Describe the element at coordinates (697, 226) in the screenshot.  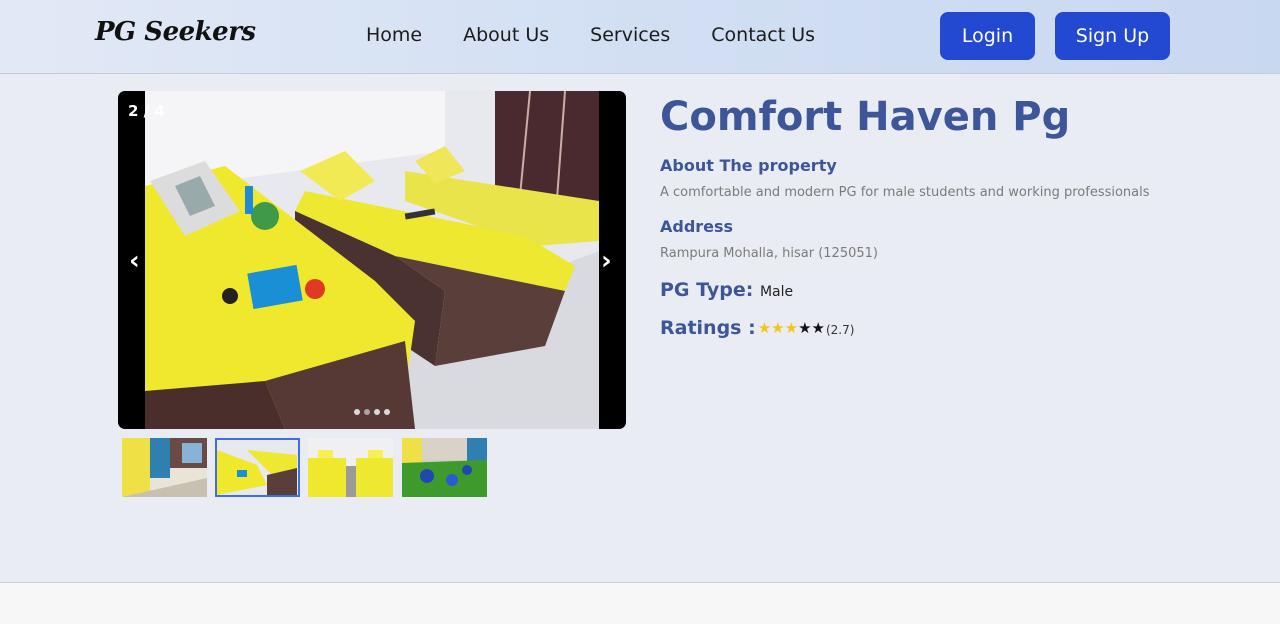
I see `address-label: Address` at that location.